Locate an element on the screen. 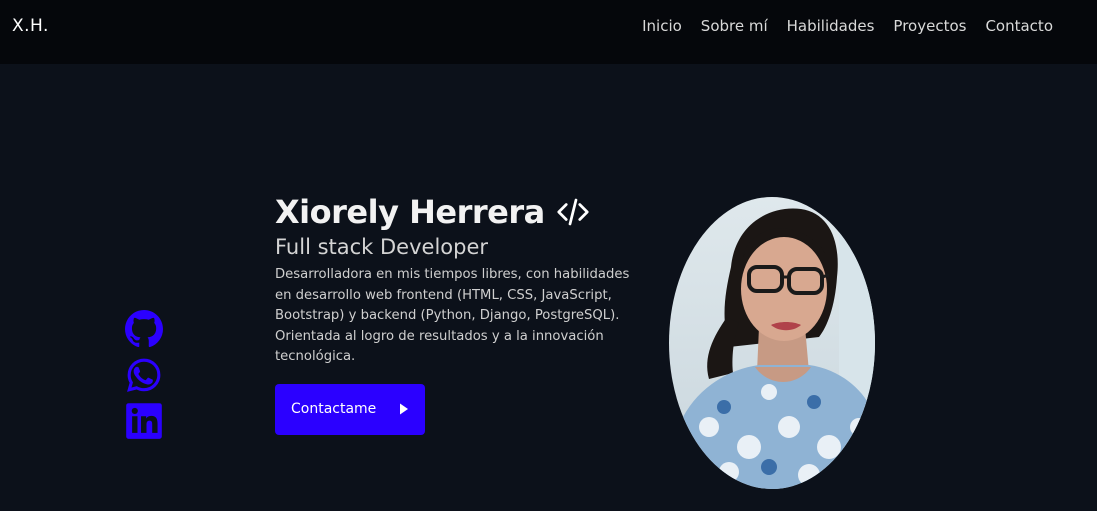 This screenshot has height=511, width=1097. contact-button: Contactame is located at coordinates (350, 409).